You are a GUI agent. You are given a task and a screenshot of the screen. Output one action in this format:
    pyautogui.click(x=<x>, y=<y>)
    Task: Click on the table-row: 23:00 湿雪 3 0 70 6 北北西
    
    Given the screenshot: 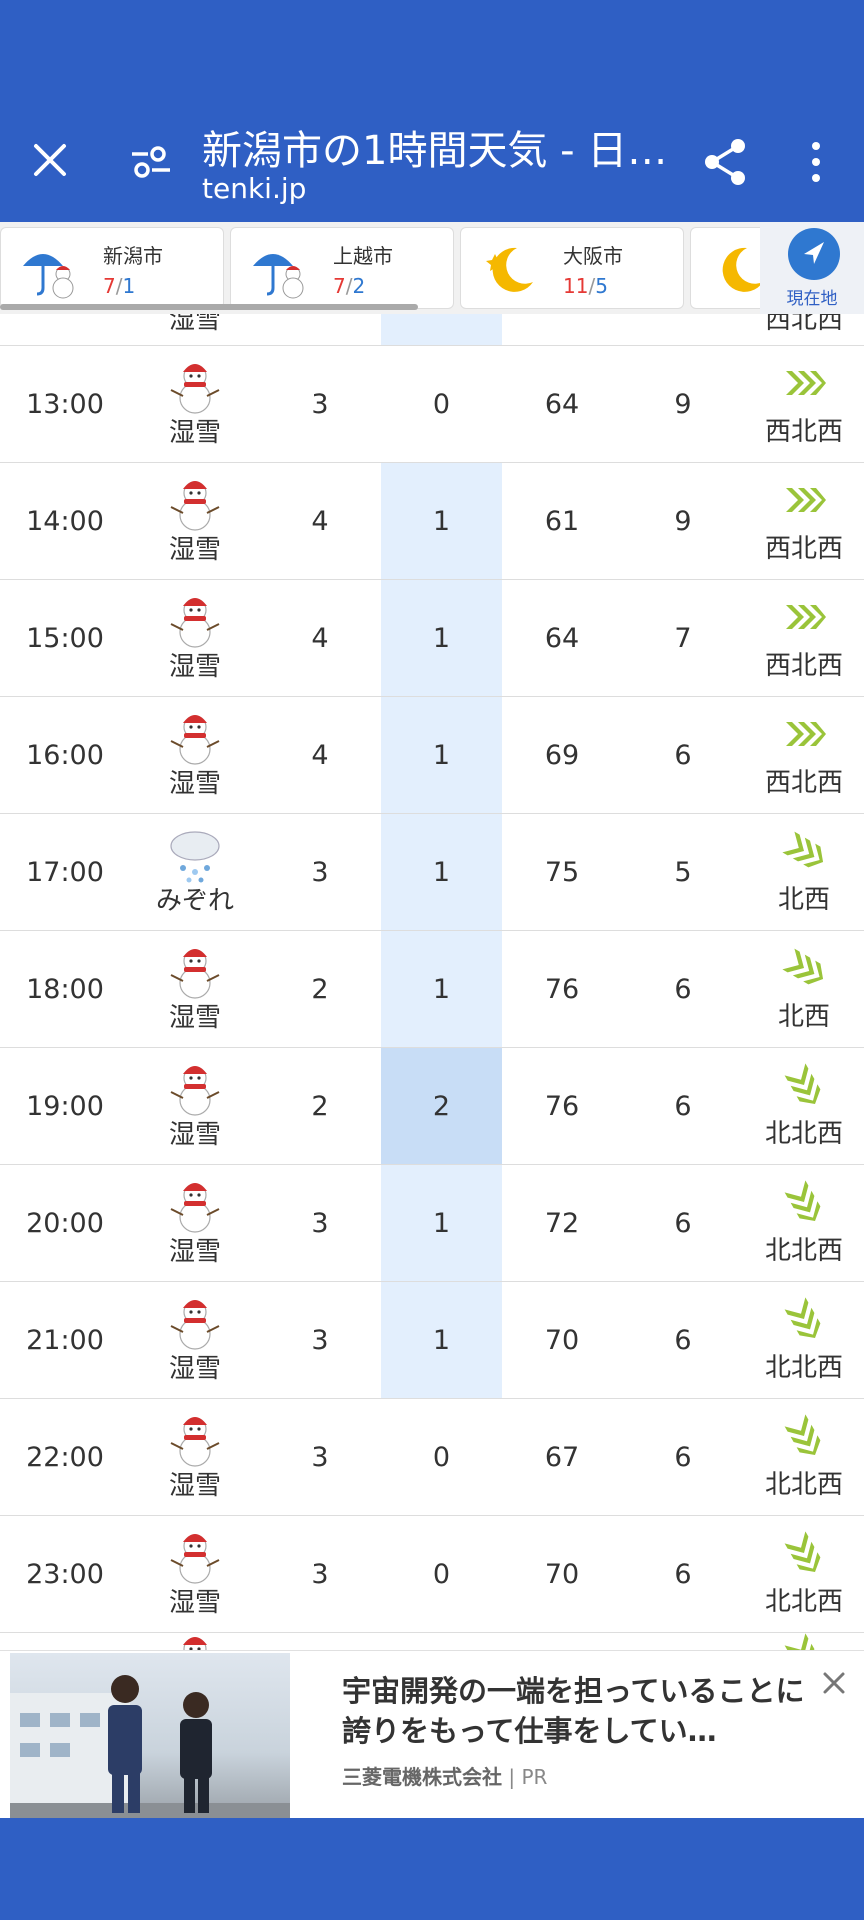 What is the action you would take?
    pyautogui.click(x=432, y=1574)
    